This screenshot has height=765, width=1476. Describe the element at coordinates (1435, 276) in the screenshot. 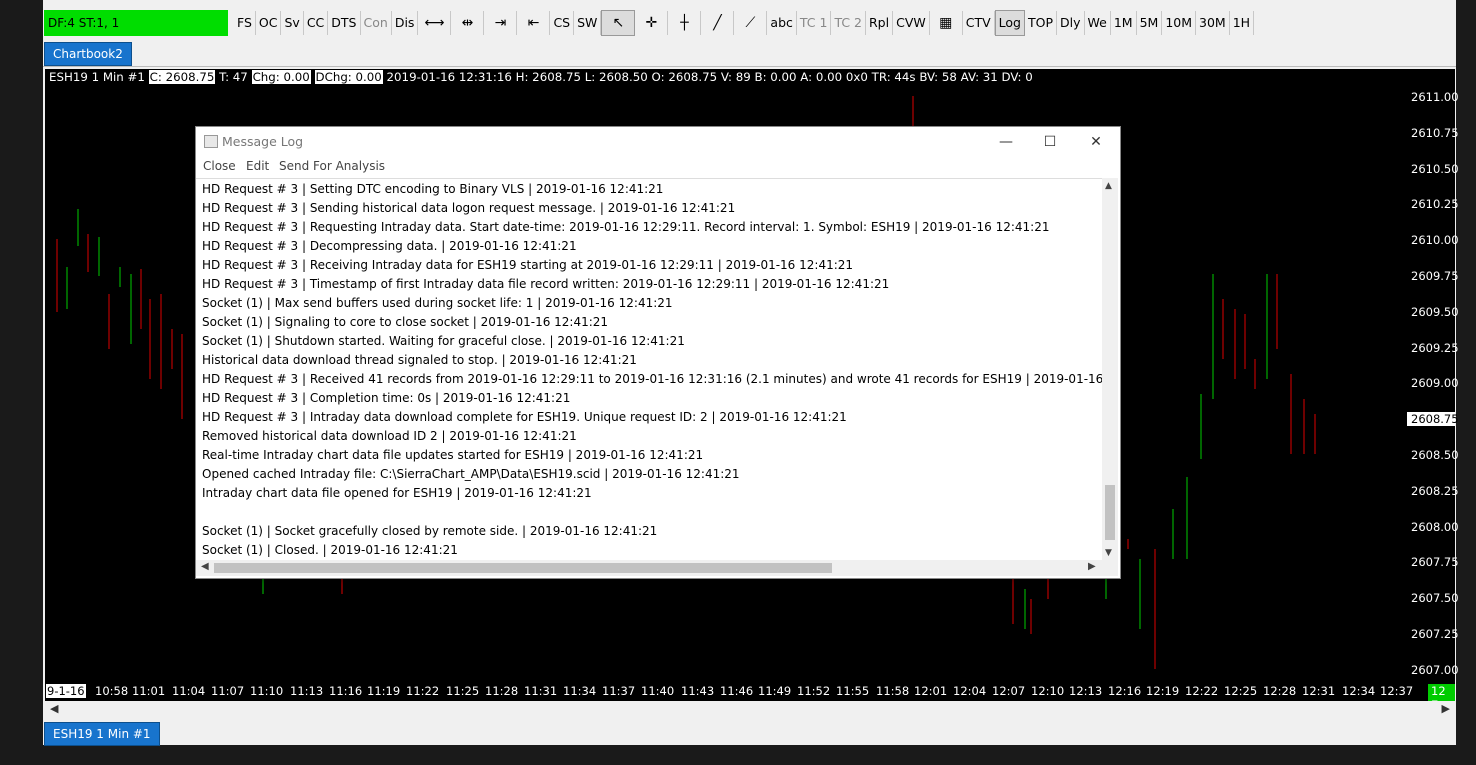

I see `price-tick-label: 2609.75` at that location.